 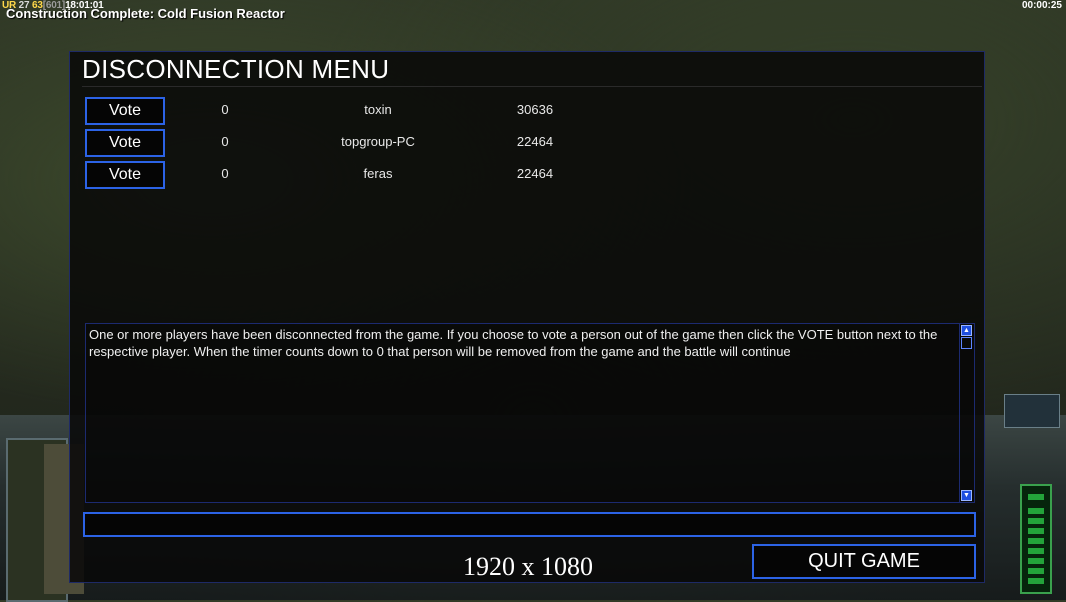 I want to click on quit-game-button: QUIT GAME, so click(x=864, y=561).